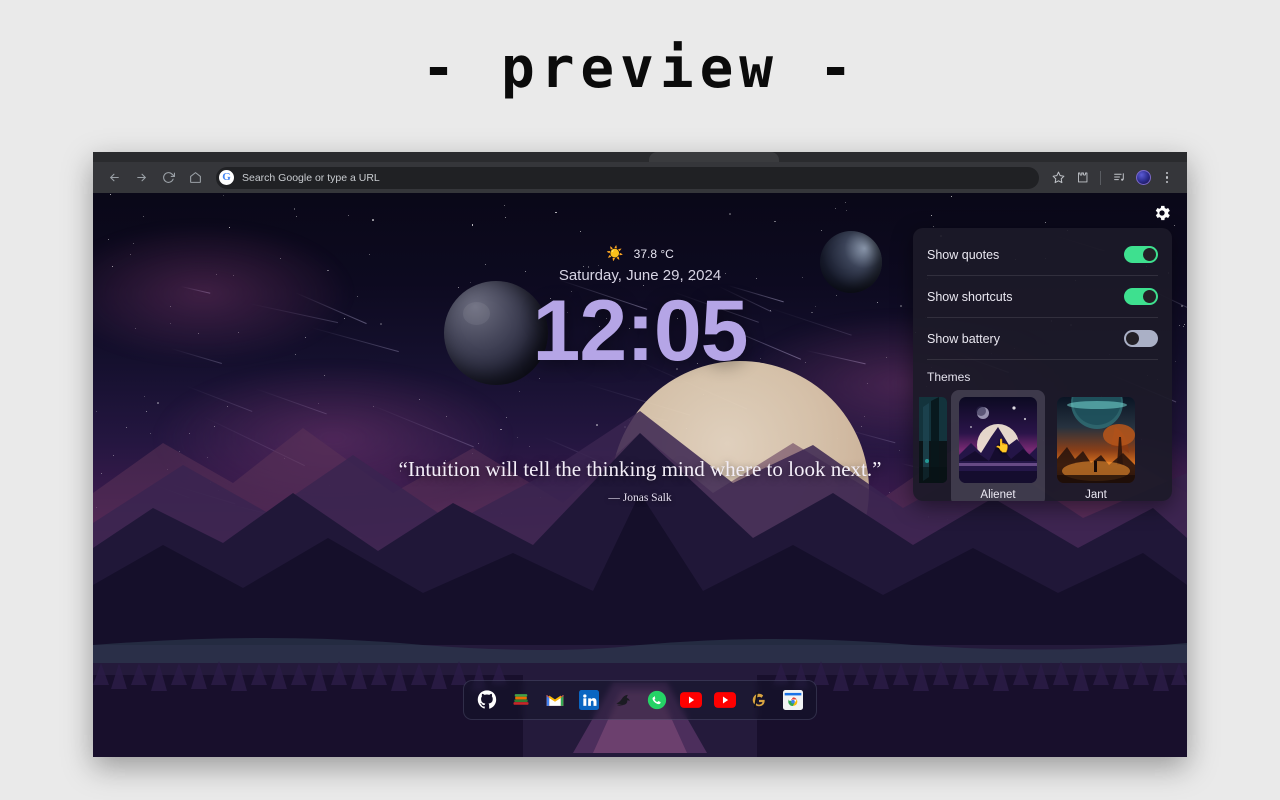 This screenshot has height=800, width=1280. What do you see at coordinates (1141, 296) in the screenshot?
I see `toggle-show-shortcuts` at bounding box center [1141, 296].